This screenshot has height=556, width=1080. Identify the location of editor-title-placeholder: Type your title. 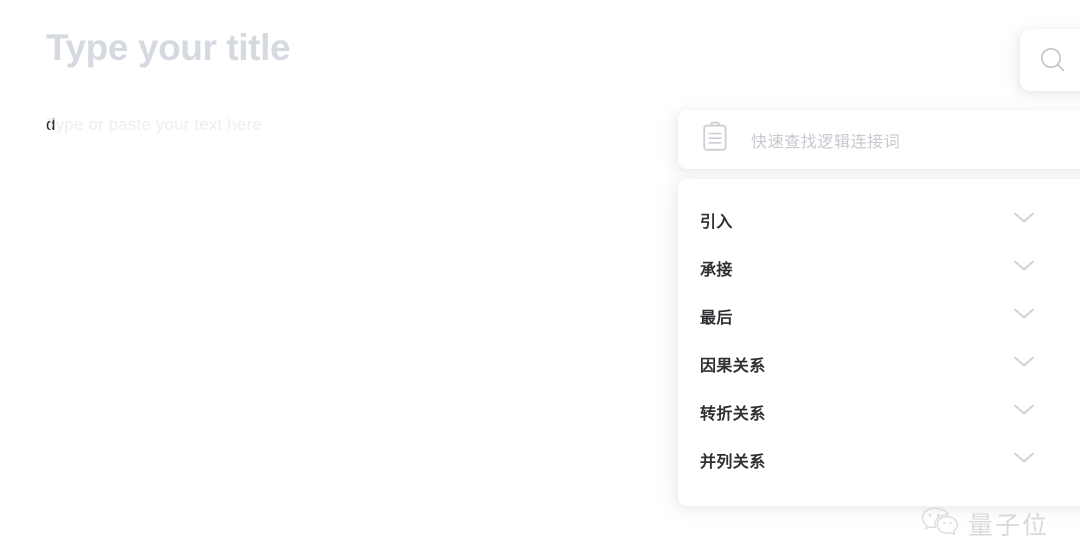
(168, 48).